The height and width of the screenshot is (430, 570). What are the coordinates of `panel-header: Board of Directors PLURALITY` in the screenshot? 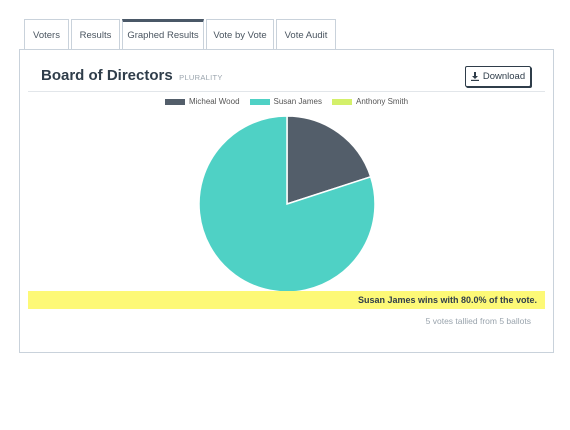 It's located at (132, 76).